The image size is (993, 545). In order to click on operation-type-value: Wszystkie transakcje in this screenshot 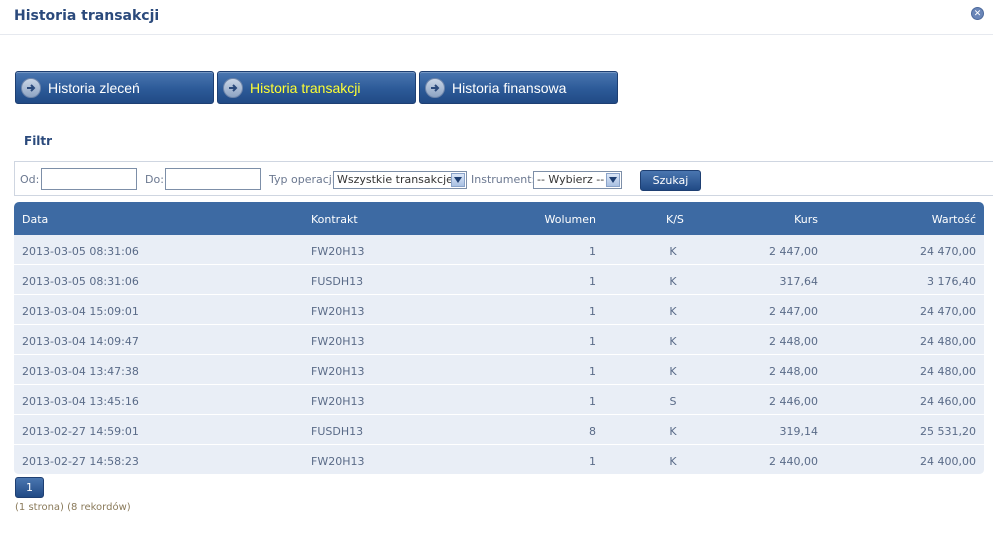, I will do `click(395, 179)`.